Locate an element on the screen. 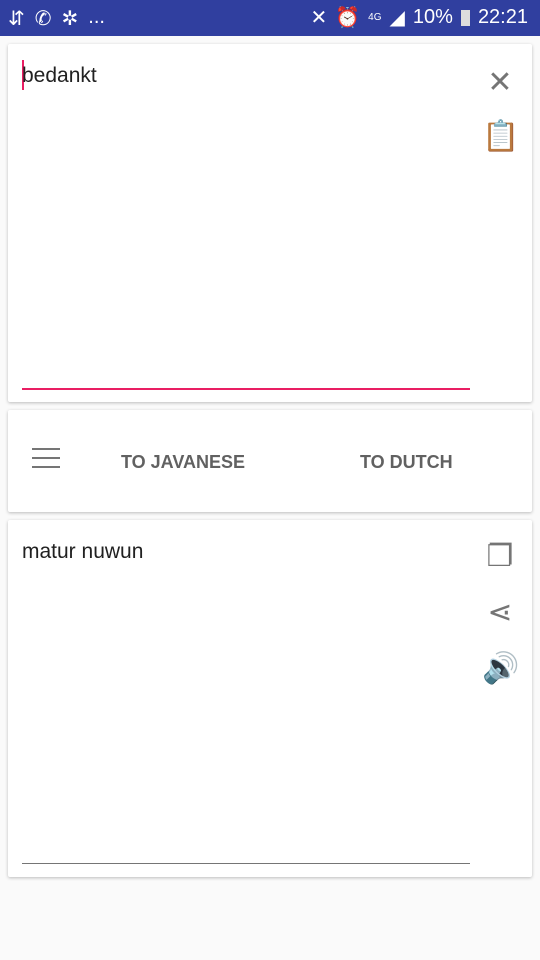 The image size is (540, 960). download-icon: ⇵ is located at coordinates (16, 19).